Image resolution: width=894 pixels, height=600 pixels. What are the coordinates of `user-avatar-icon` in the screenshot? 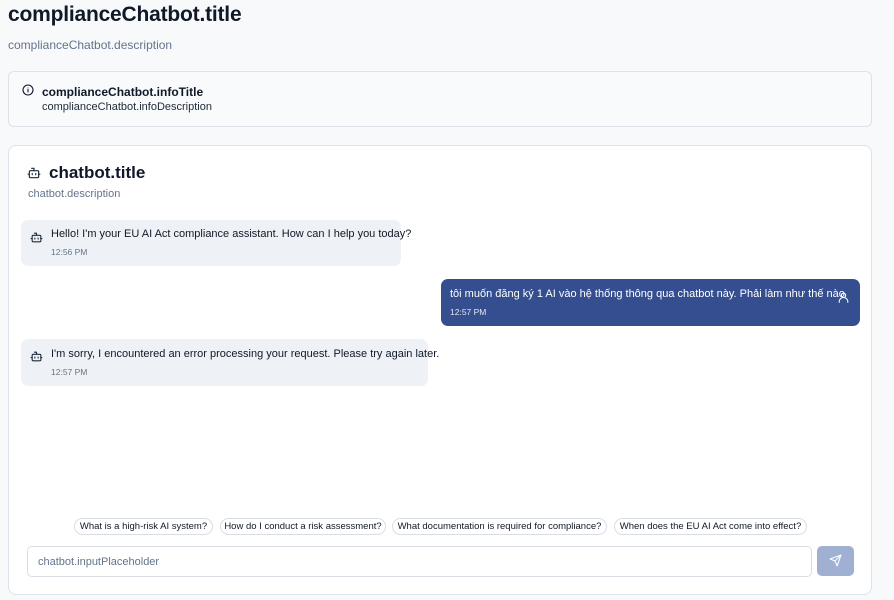 It's located at (843, 297).